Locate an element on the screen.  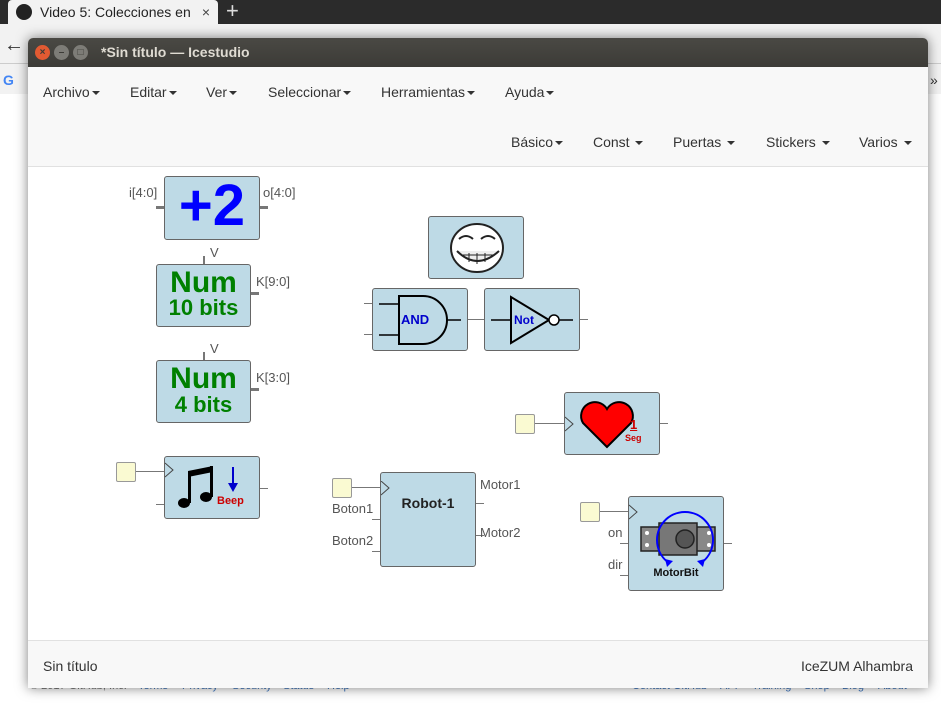
tab-close-icon: × is located at coordinates (206, 12).